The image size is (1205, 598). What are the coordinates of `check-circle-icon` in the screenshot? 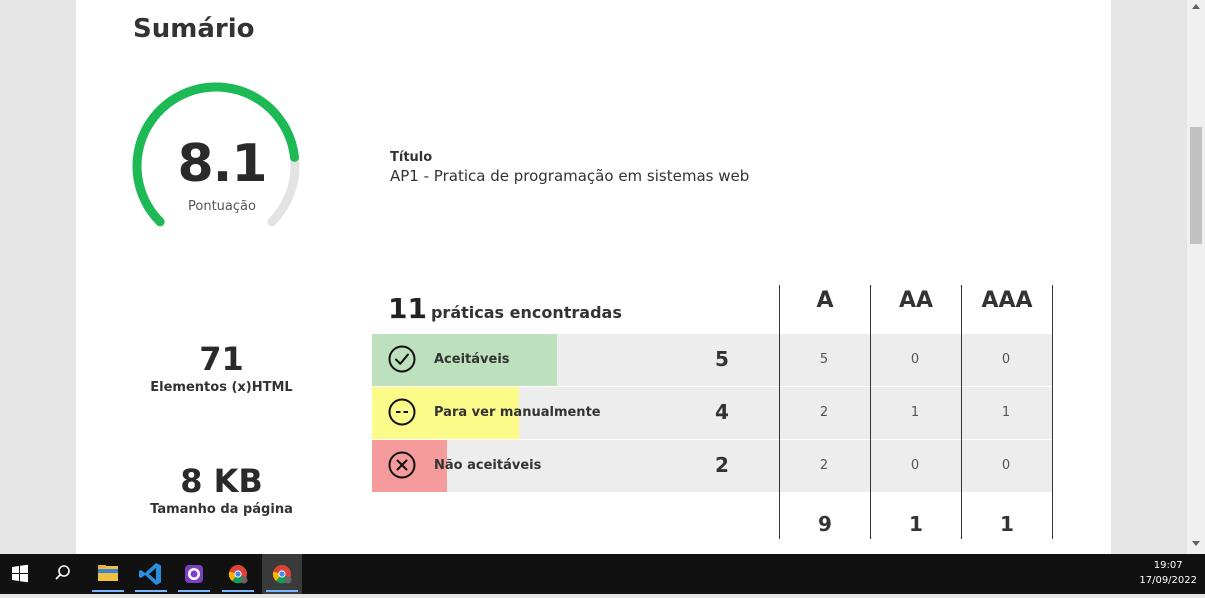 It's located at (402, 359).